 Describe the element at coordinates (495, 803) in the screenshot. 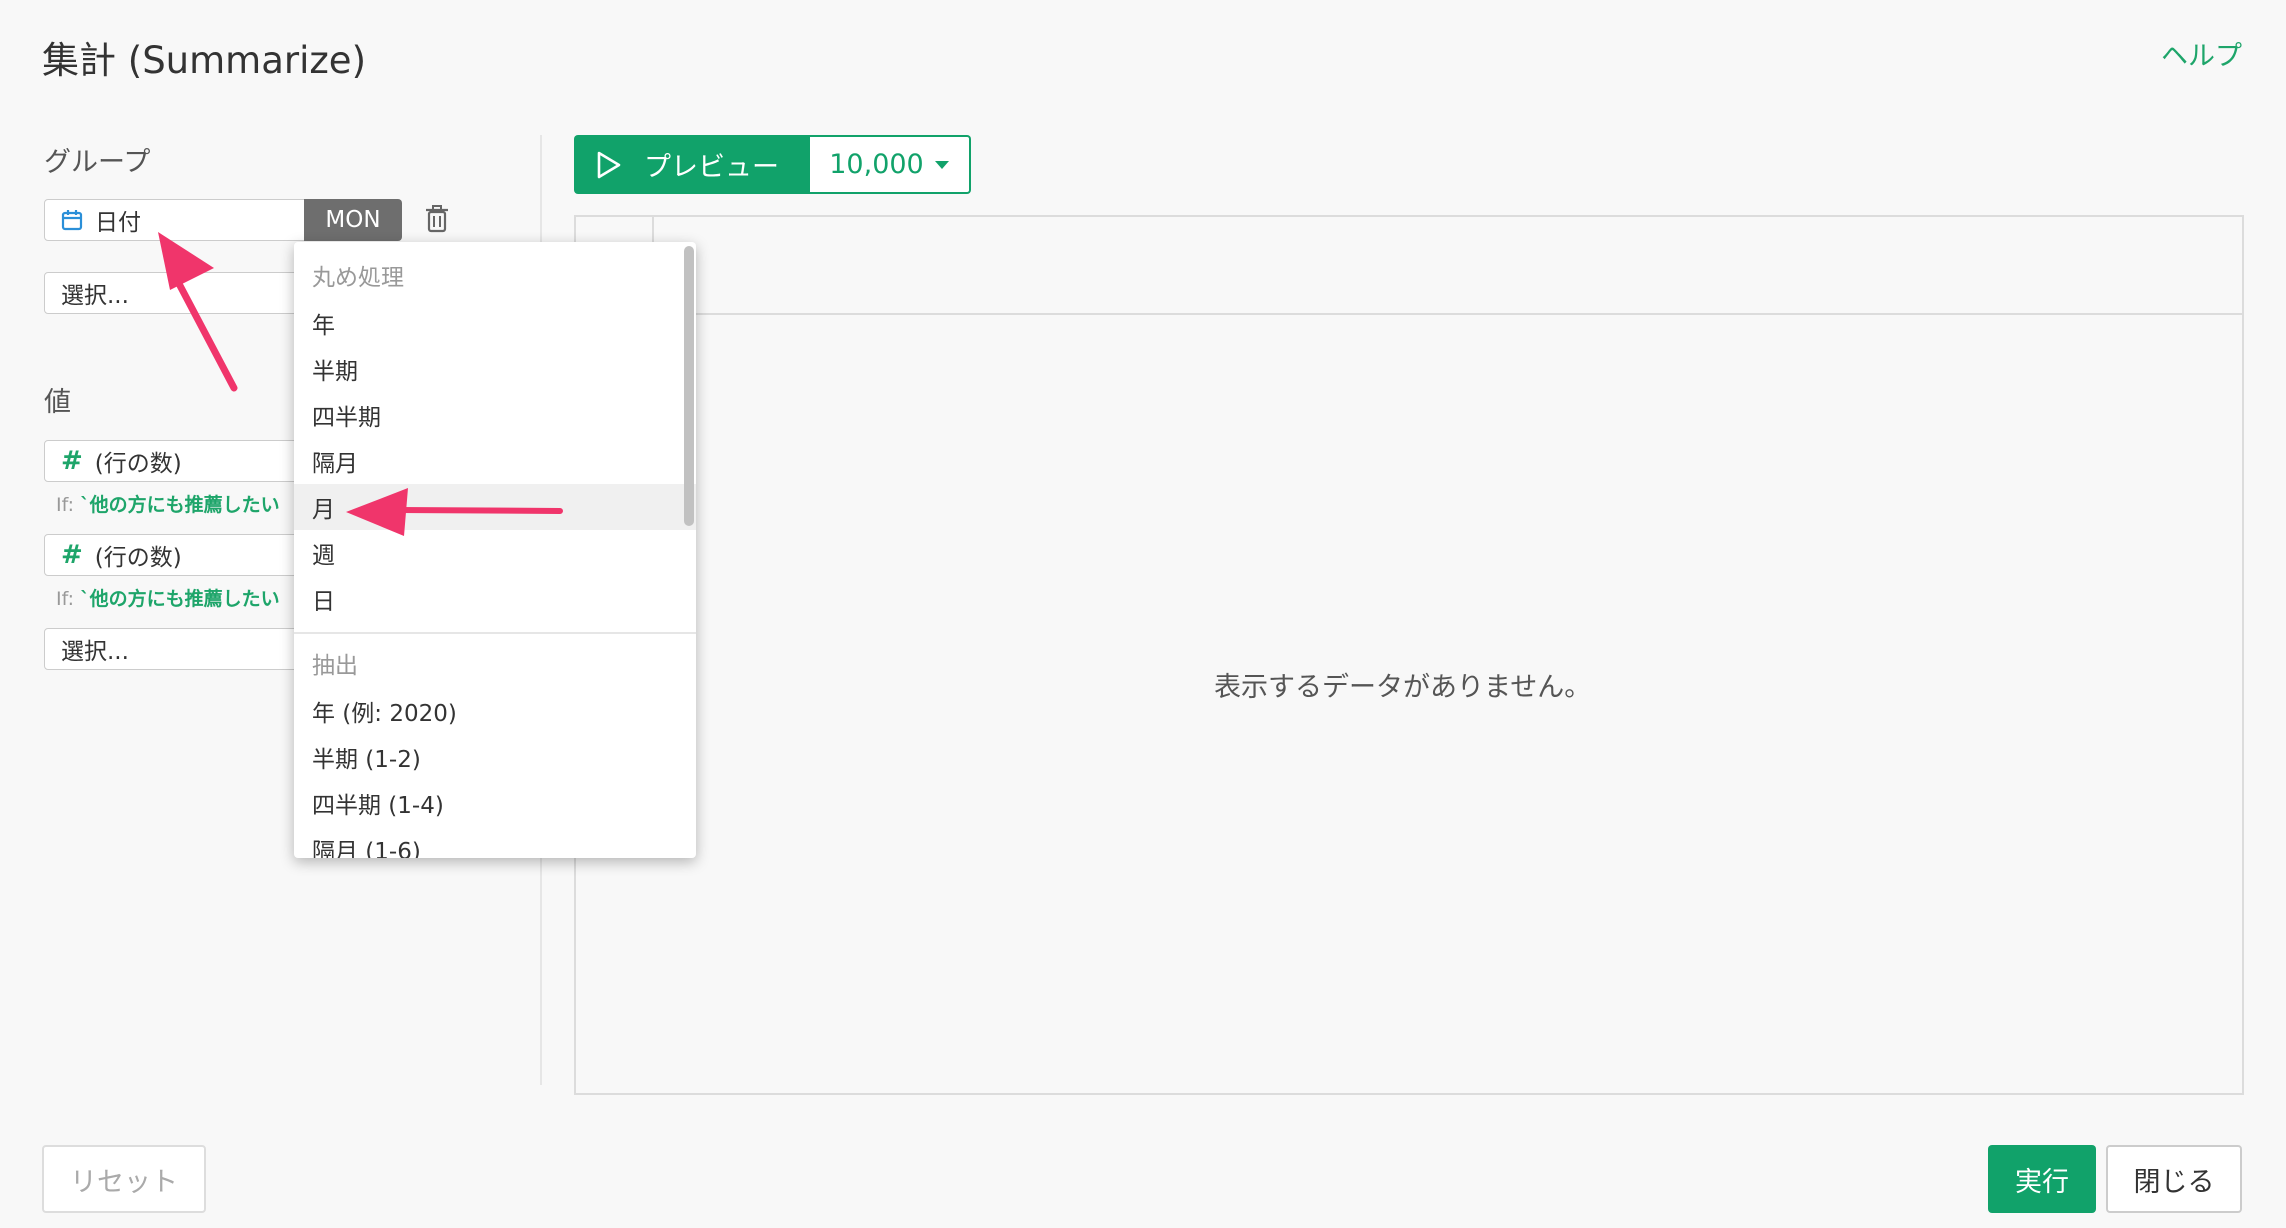

I see `dropdown-item-extract-quarter: 四半期 (1-4)` at that location.